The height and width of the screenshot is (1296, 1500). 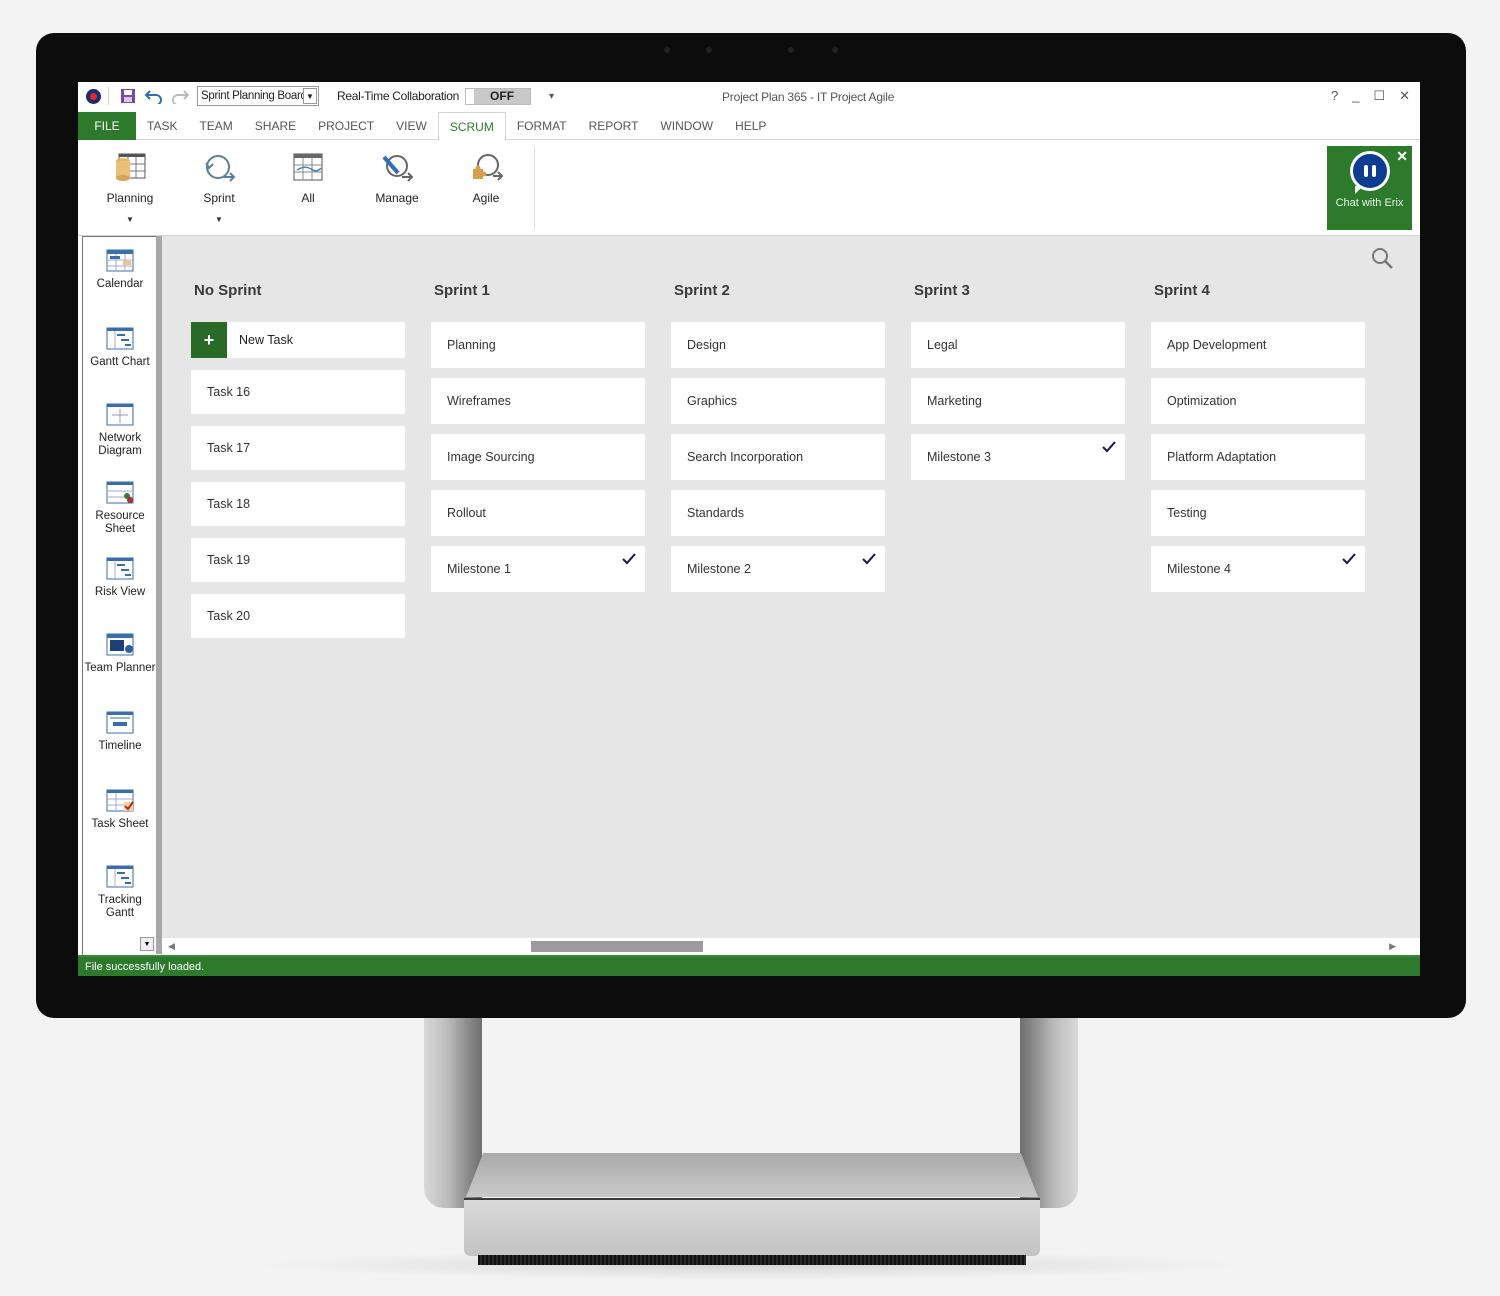 I want to click on risk-view-icon, so click(x=120, y=568).